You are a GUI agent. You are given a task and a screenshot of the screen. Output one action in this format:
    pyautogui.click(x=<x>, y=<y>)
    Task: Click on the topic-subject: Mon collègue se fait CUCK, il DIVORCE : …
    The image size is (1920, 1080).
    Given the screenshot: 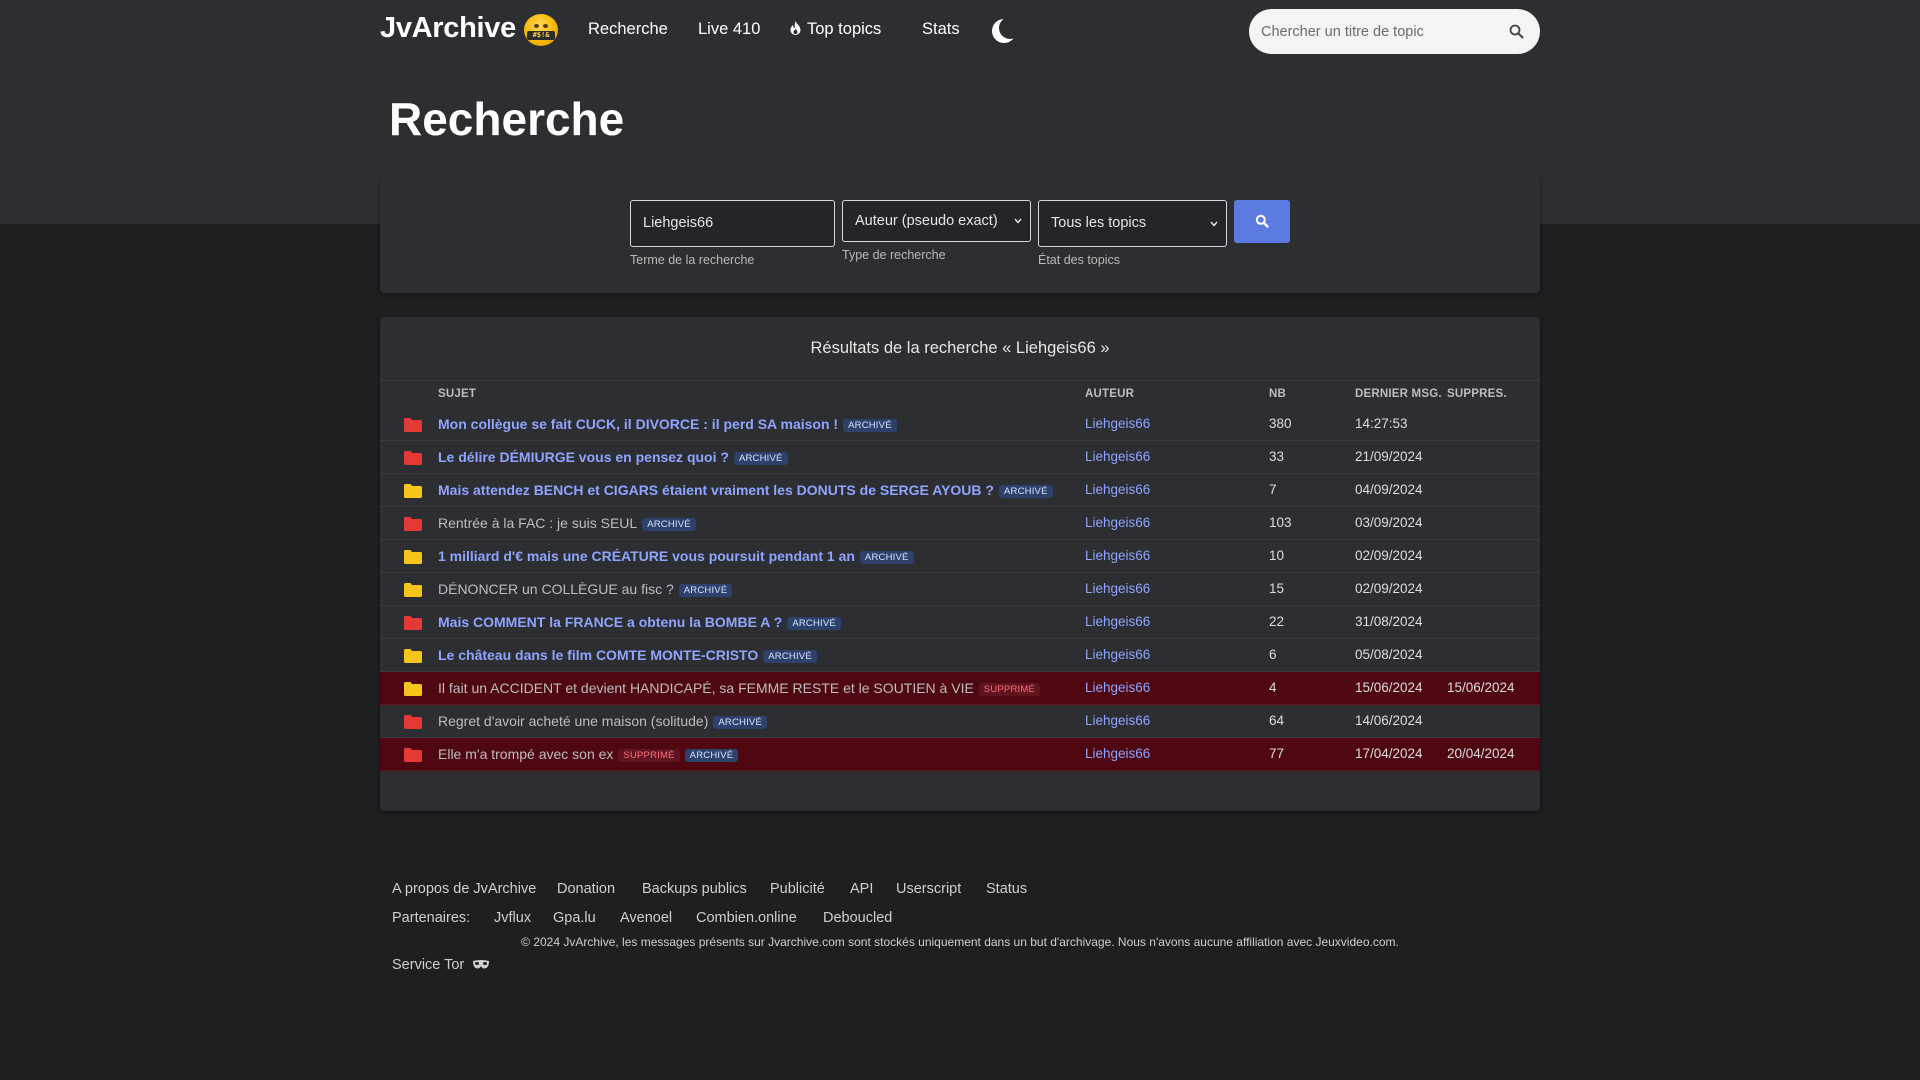 What is the action you would take?
    pyautogui.click(x=667, y=424)
    